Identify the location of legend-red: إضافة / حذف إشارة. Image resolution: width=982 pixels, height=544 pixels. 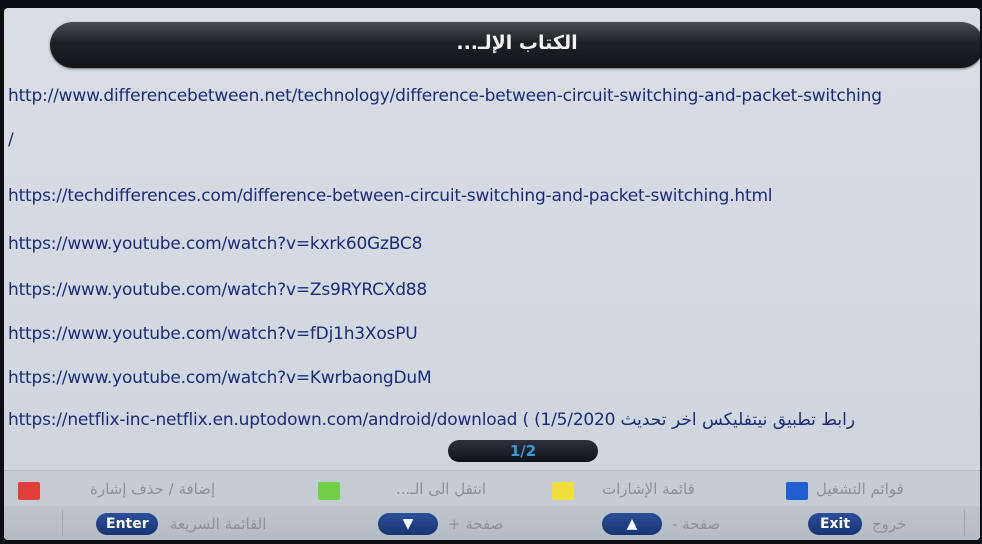
(138, 490).